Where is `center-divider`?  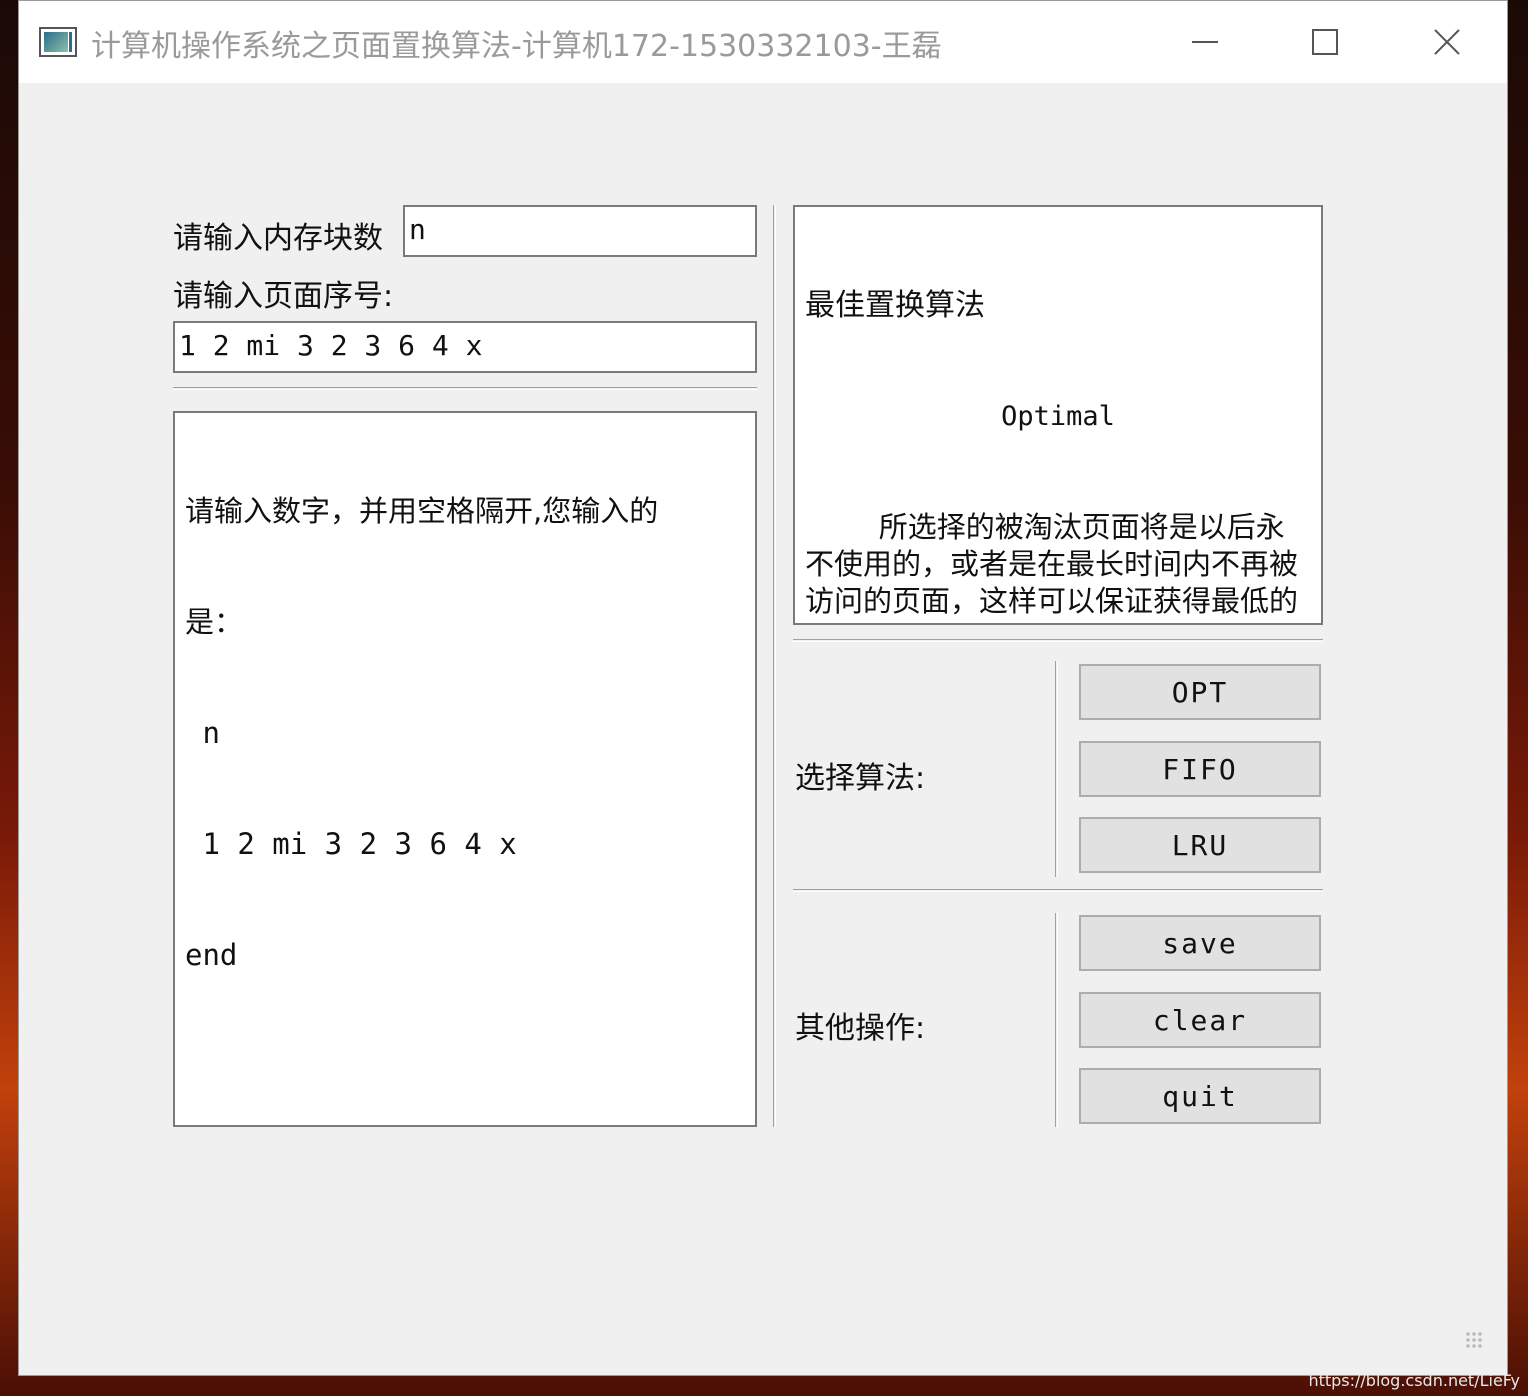
center-divider is located at coordinates (774, 666).